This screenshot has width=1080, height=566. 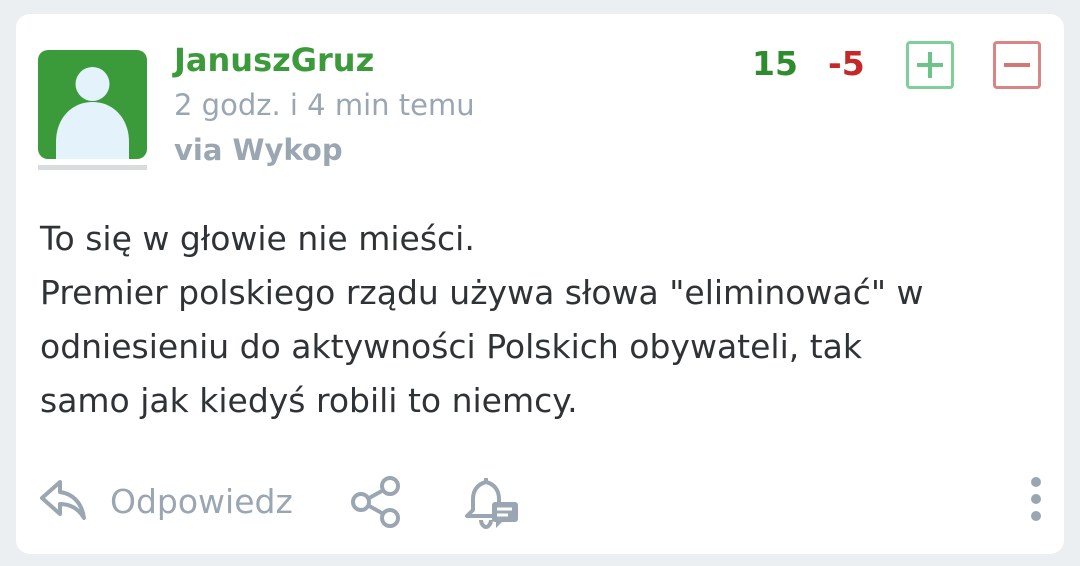 I want to click on reply-label: Odpowiedz, so click(x=201, y=502).